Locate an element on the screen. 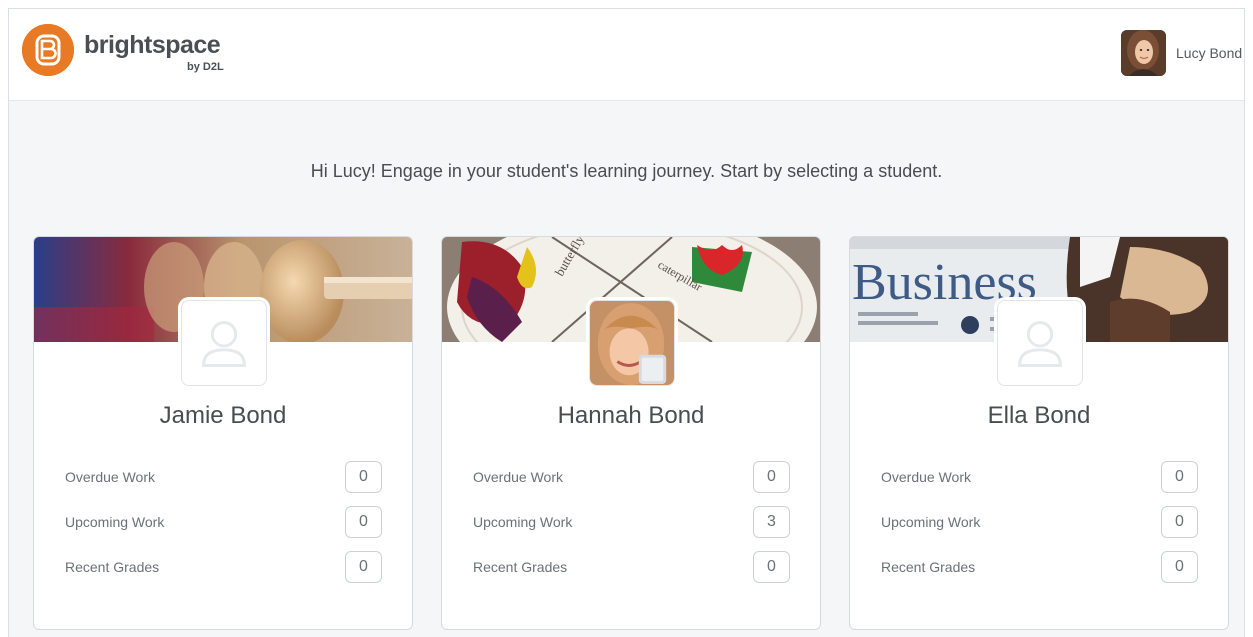  student-avatar-photo is located at coordinates (632, 343).